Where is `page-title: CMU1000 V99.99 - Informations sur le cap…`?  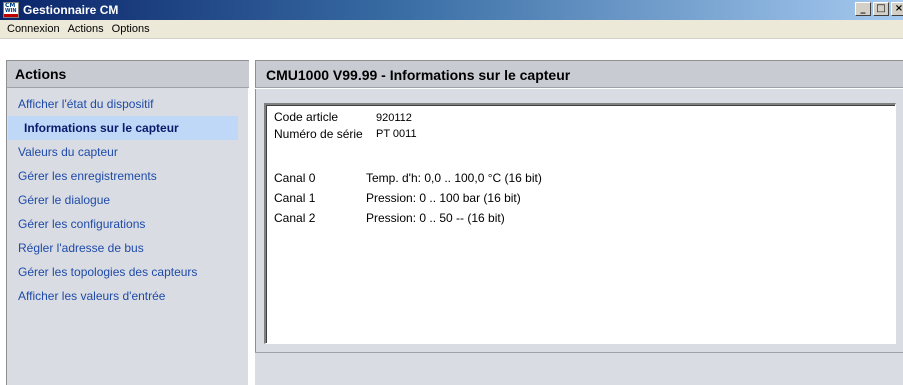 page-title: CMU1000 V99.99 - Informations sur le cap… is located at coordinates (579, 74).